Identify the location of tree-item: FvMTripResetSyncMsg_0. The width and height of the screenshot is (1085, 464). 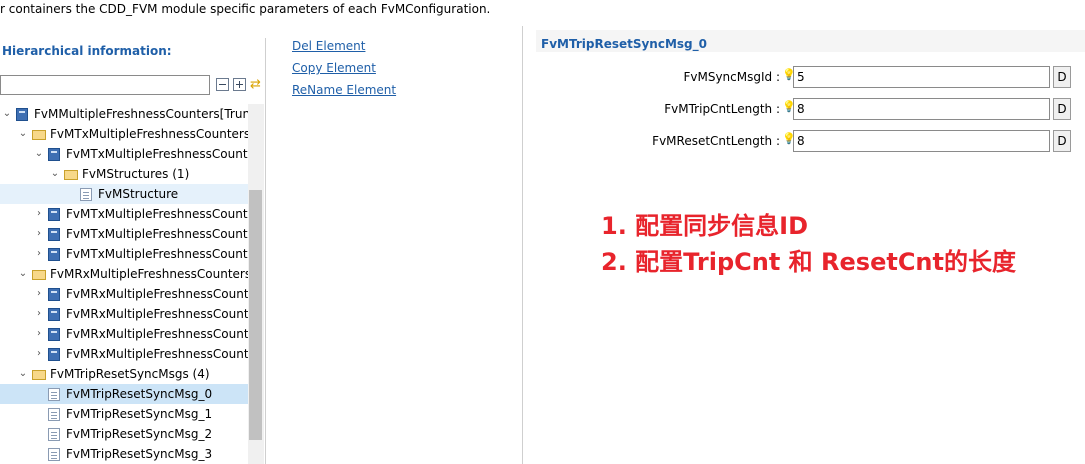
(124, 394).